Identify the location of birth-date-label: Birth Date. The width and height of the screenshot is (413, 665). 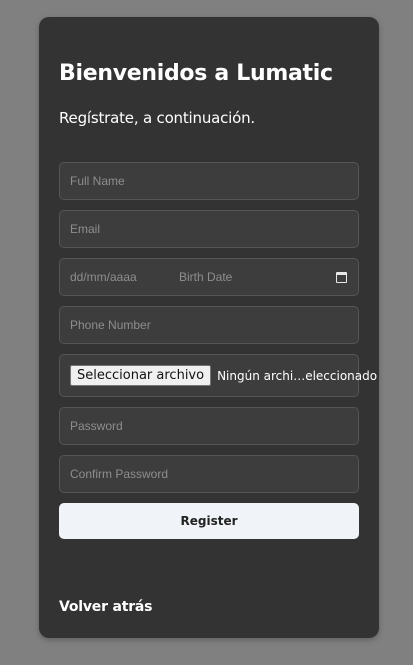
(206, 277).